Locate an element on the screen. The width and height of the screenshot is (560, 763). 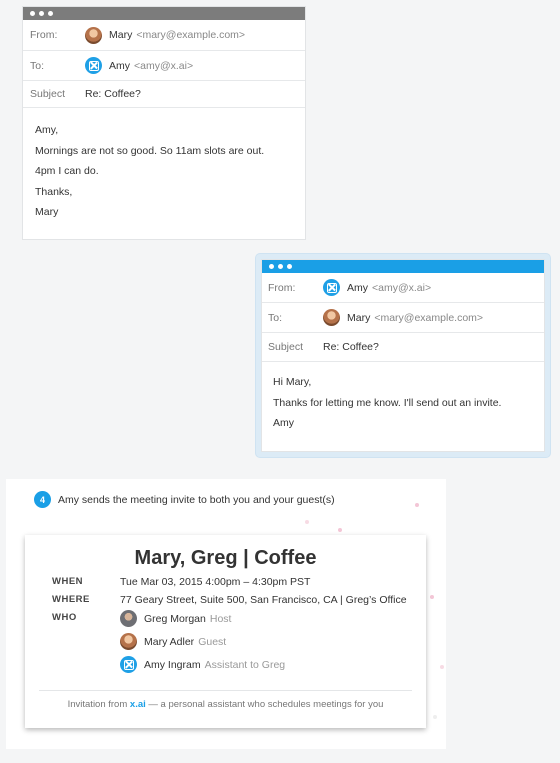
attendee-mary: Mary Adler Guest is located at coordinates (173, 641).